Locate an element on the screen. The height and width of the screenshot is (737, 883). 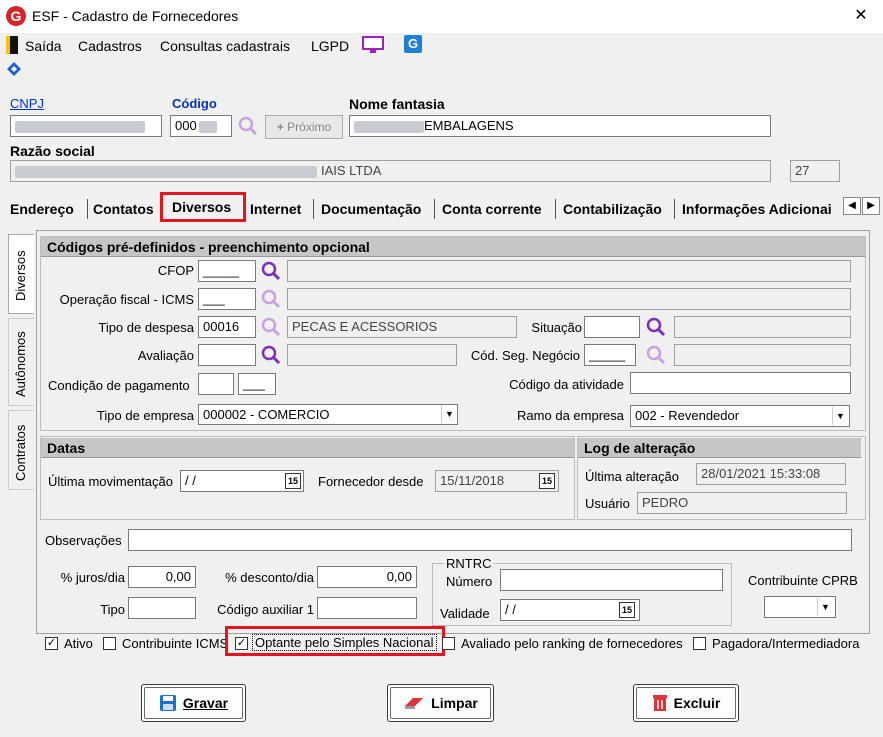
menu-consultas-cadastrais: Consultas cadastrais is located at coordinates (225, 46).